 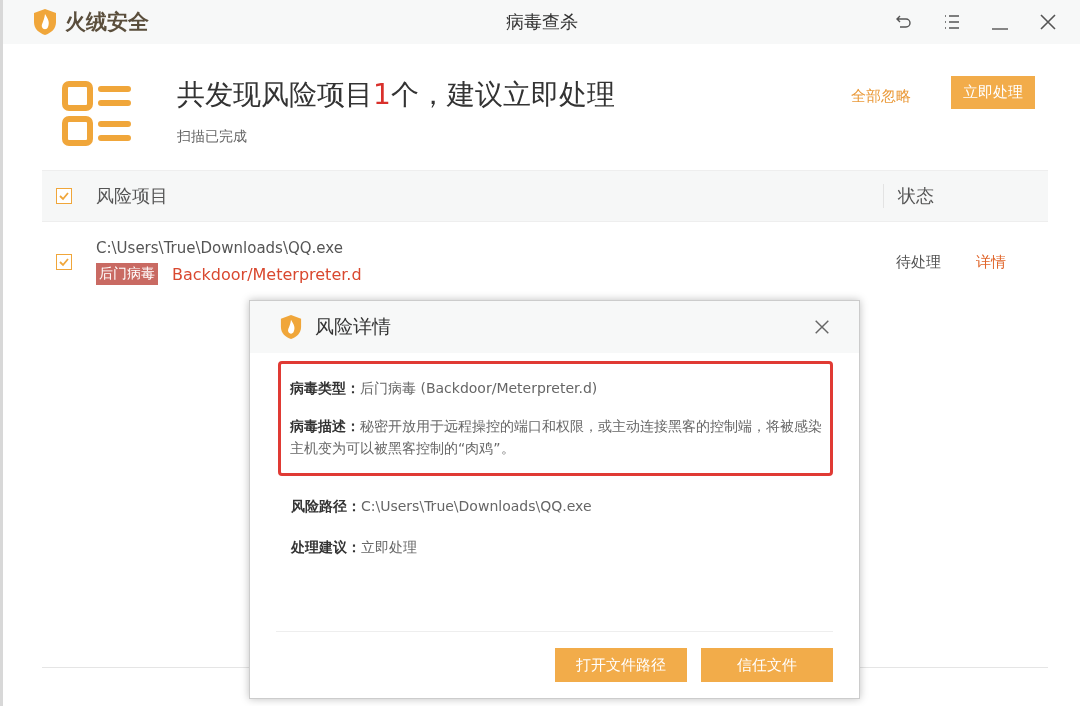 I want to click on file-path: C:\Users\True\Downloads\QQ.exe, so click(x=220, y=248).